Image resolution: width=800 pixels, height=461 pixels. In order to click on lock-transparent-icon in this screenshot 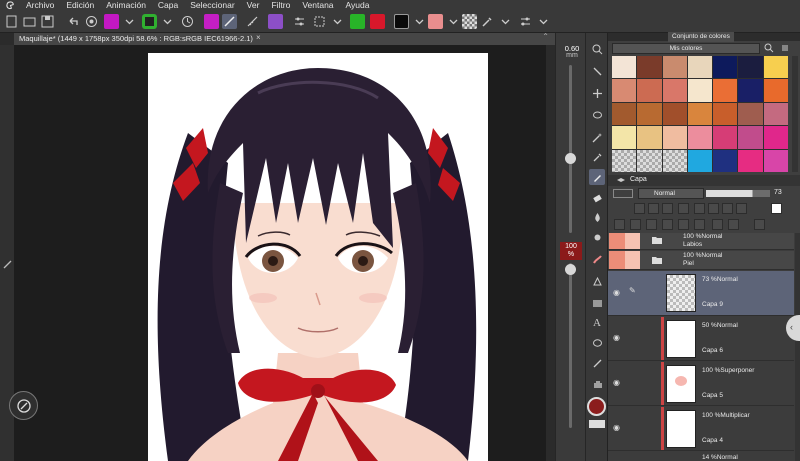, I will do `click(683, 208)`.